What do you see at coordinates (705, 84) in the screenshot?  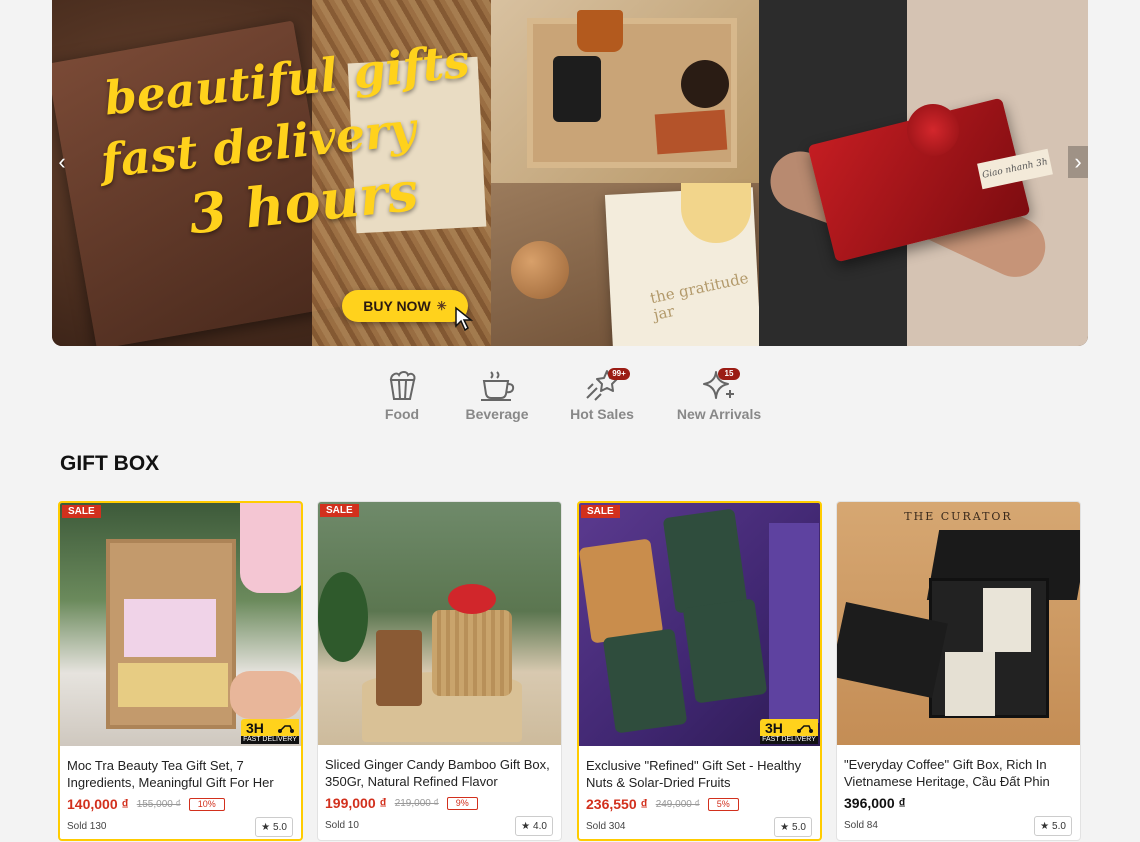 I see `banner-plate-image` at bounding box center [705, 84].